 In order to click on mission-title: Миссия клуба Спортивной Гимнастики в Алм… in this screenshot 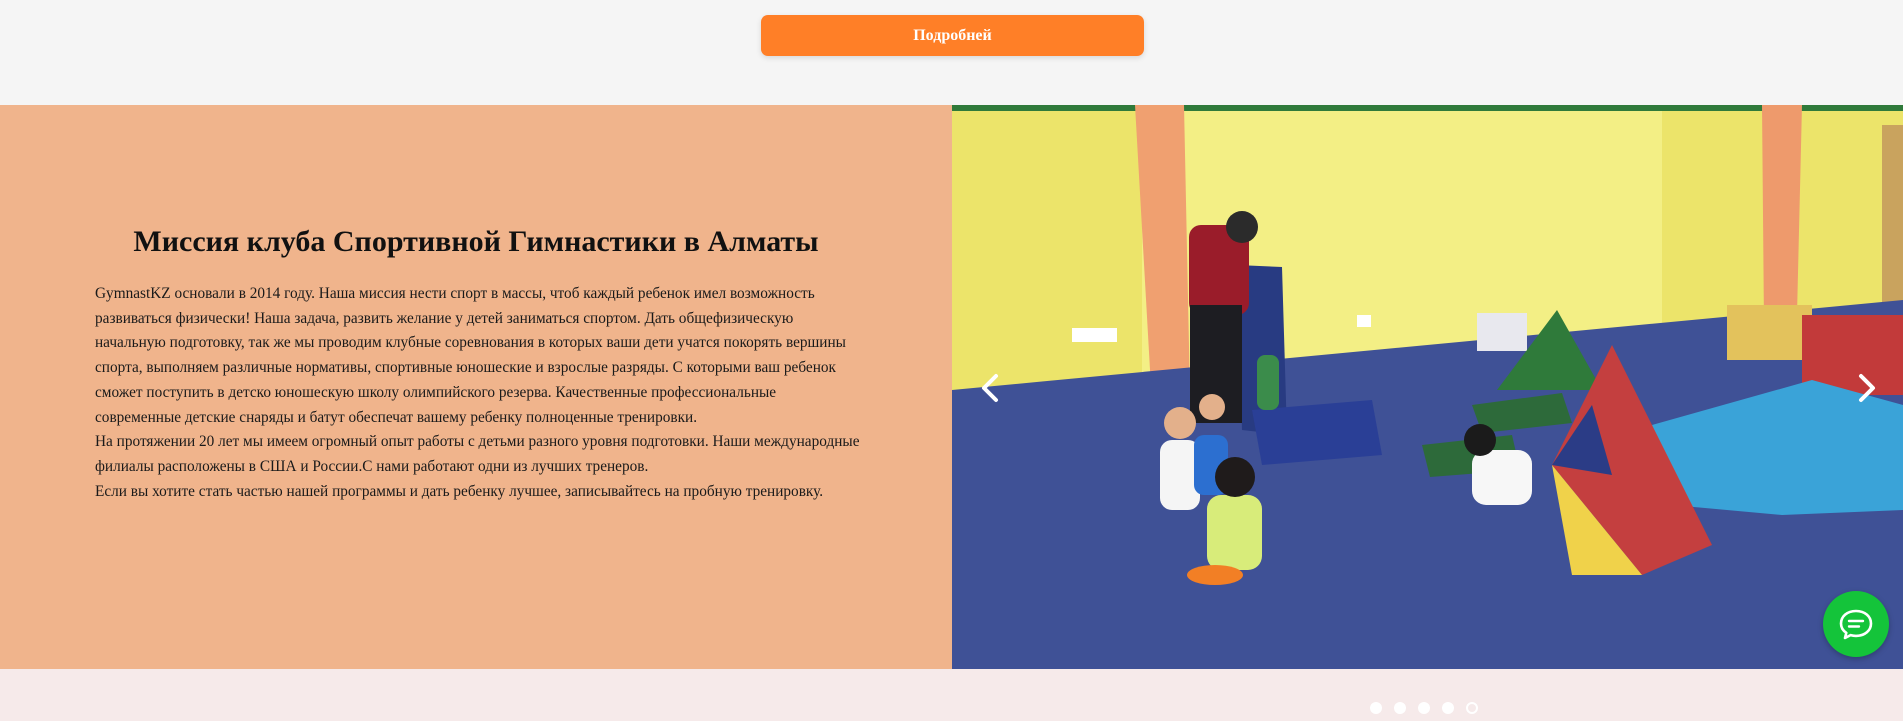, I will do `click(476, 241)`.